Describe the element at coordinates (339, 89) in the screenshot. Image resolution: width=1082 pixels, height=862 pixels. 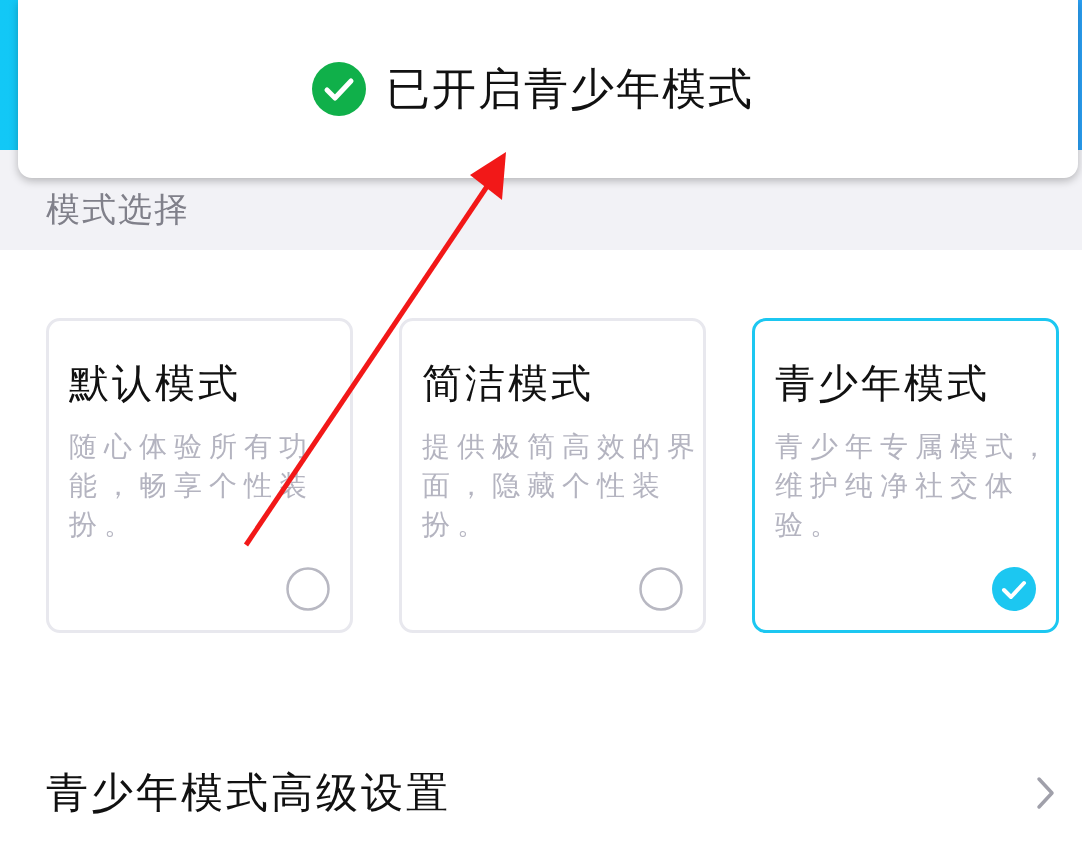
I see `check-icon` at that location.